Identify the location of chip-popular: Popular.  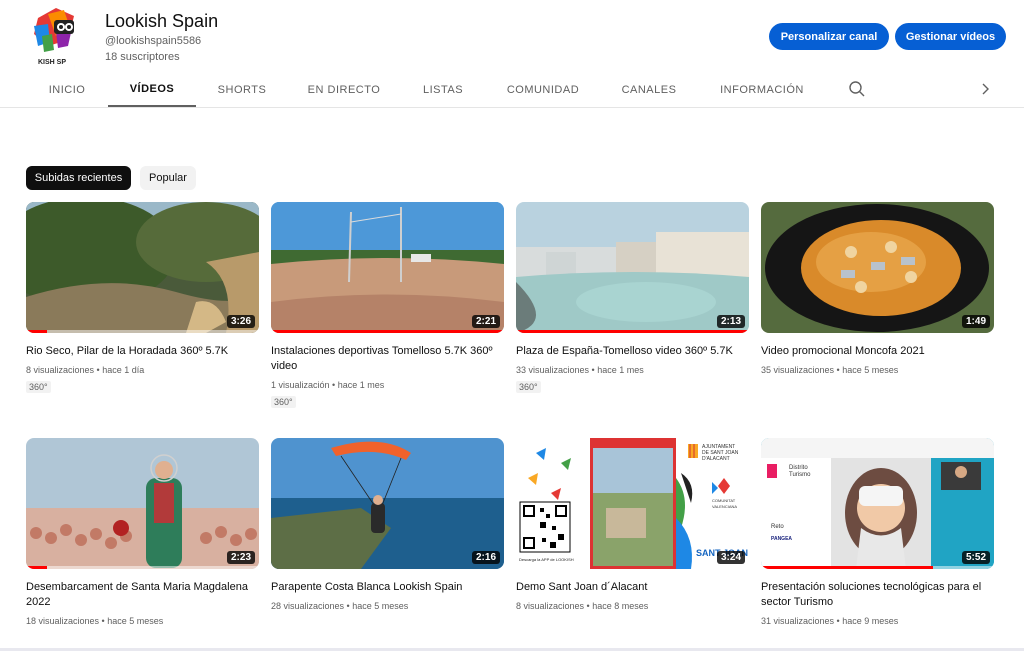
(168, 178).